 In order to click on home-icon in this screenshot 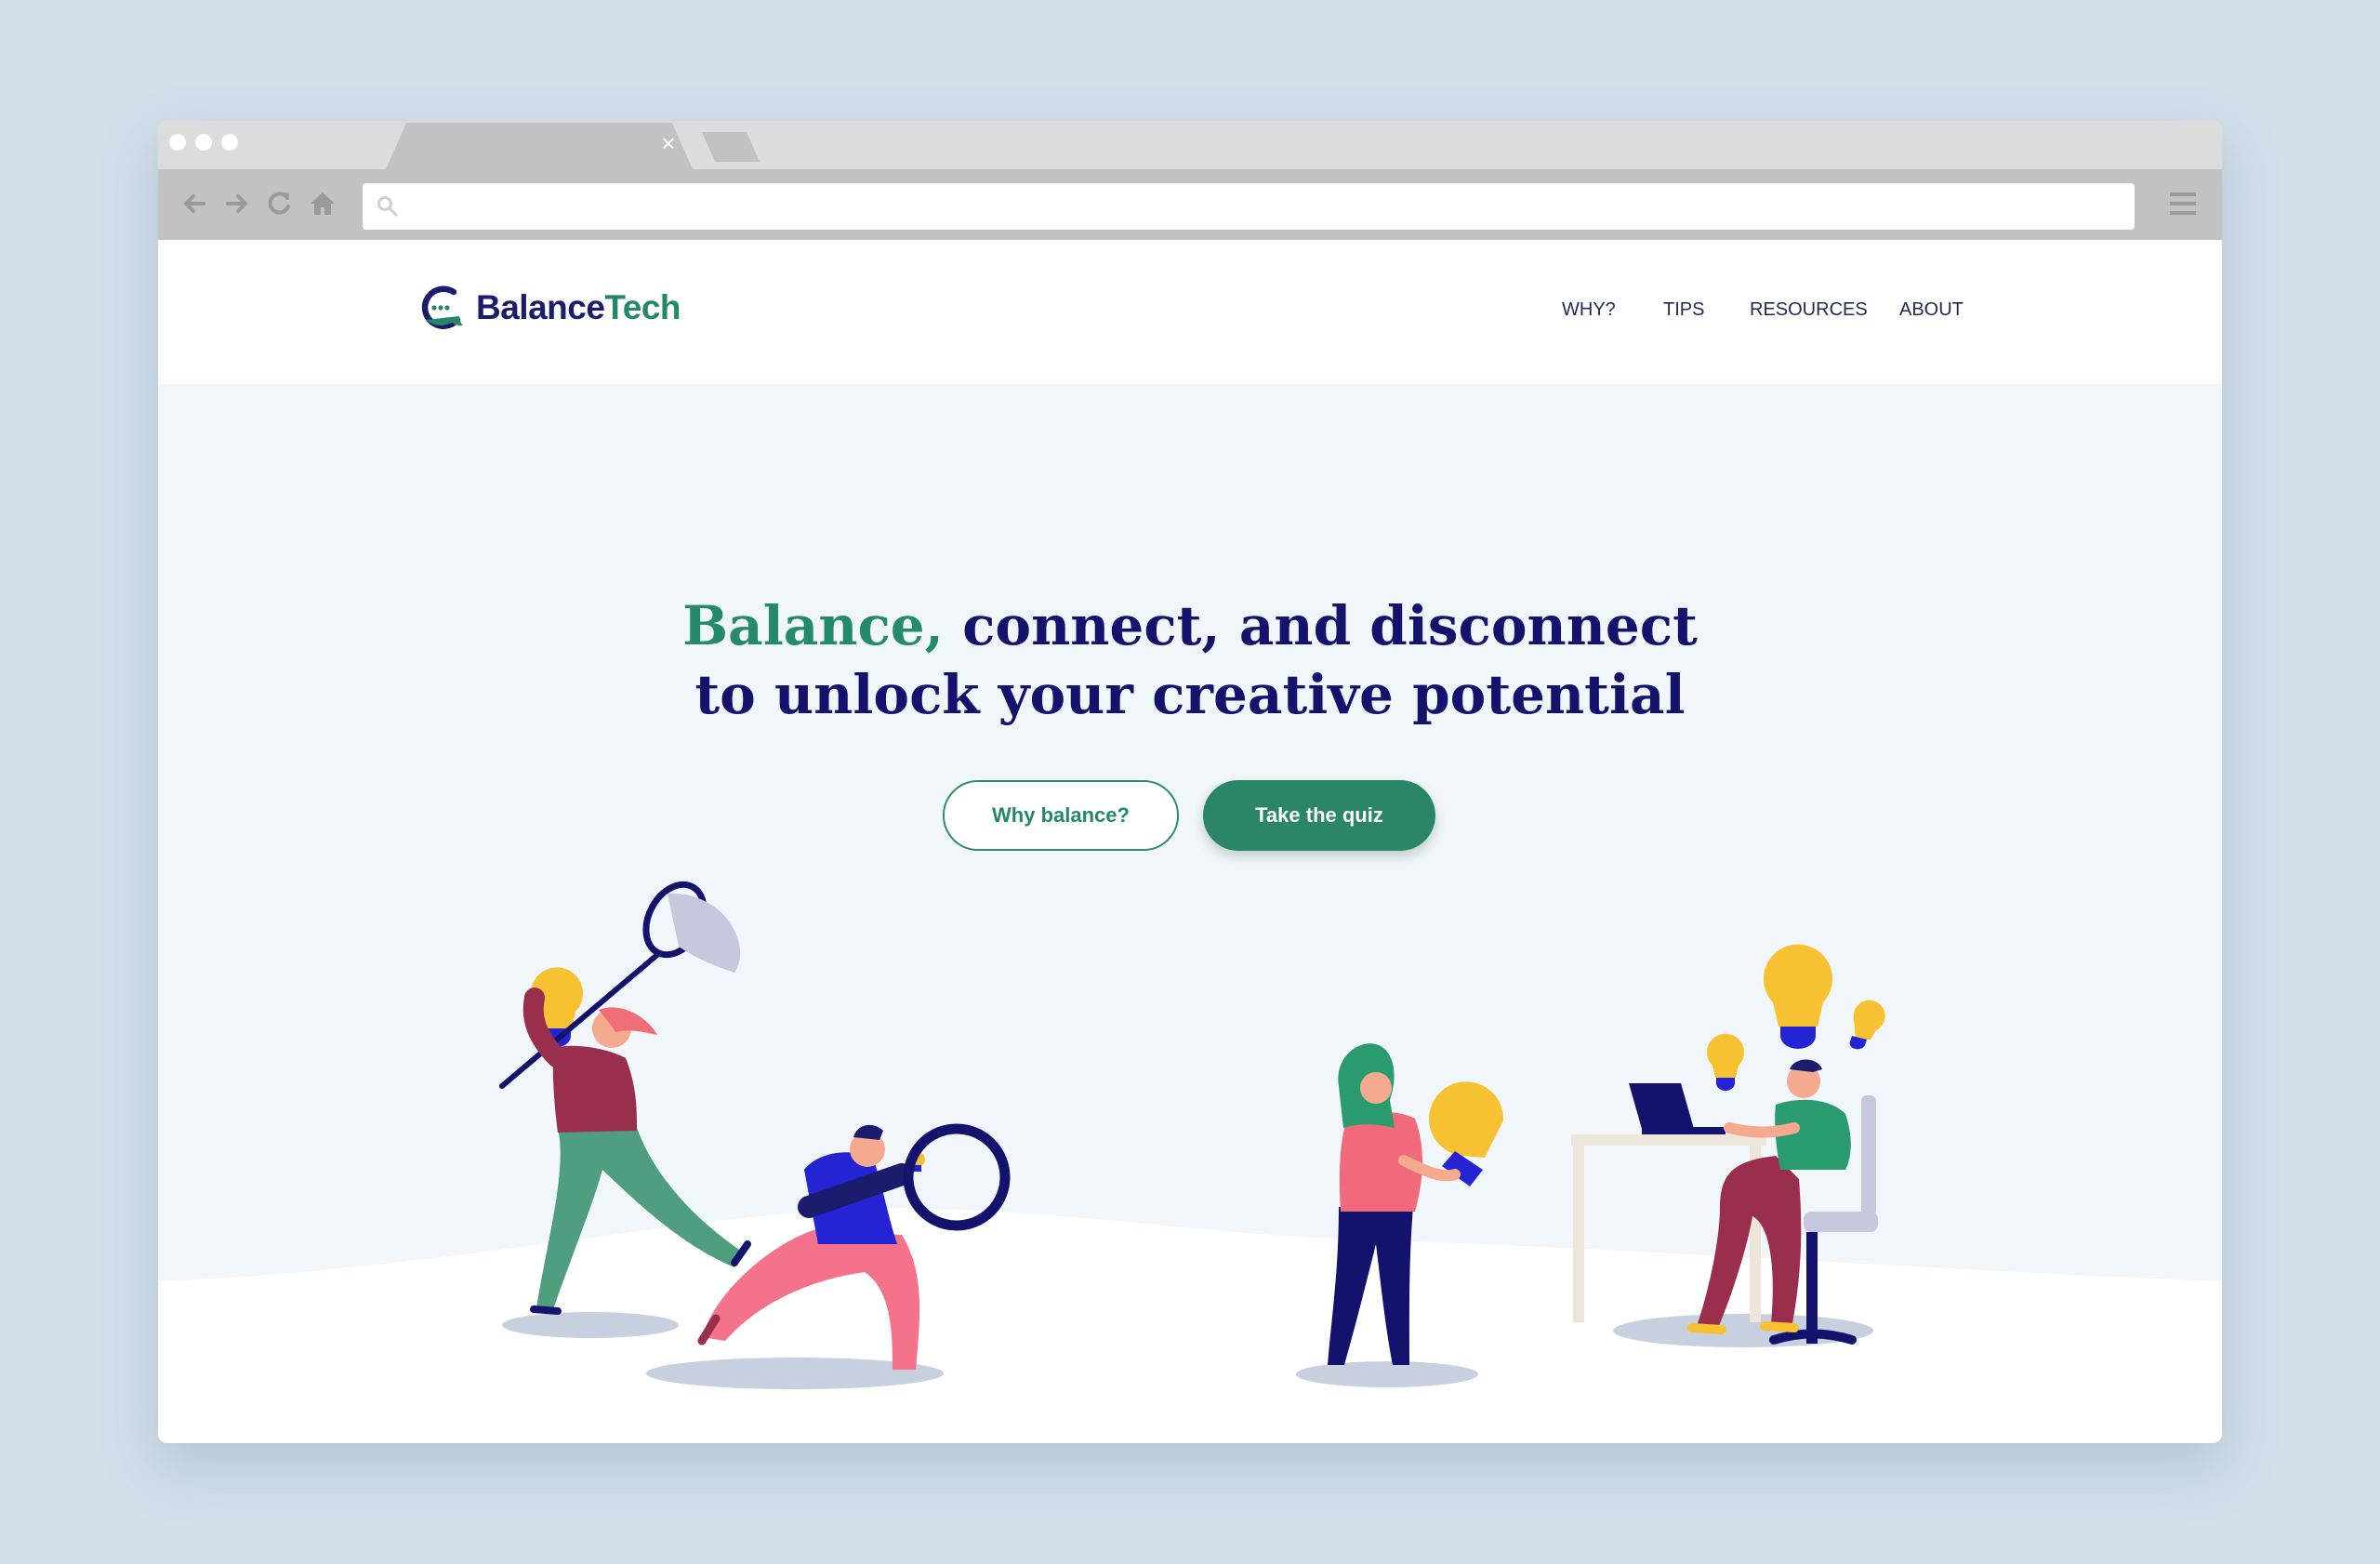, I will do `click(322, 204)`.